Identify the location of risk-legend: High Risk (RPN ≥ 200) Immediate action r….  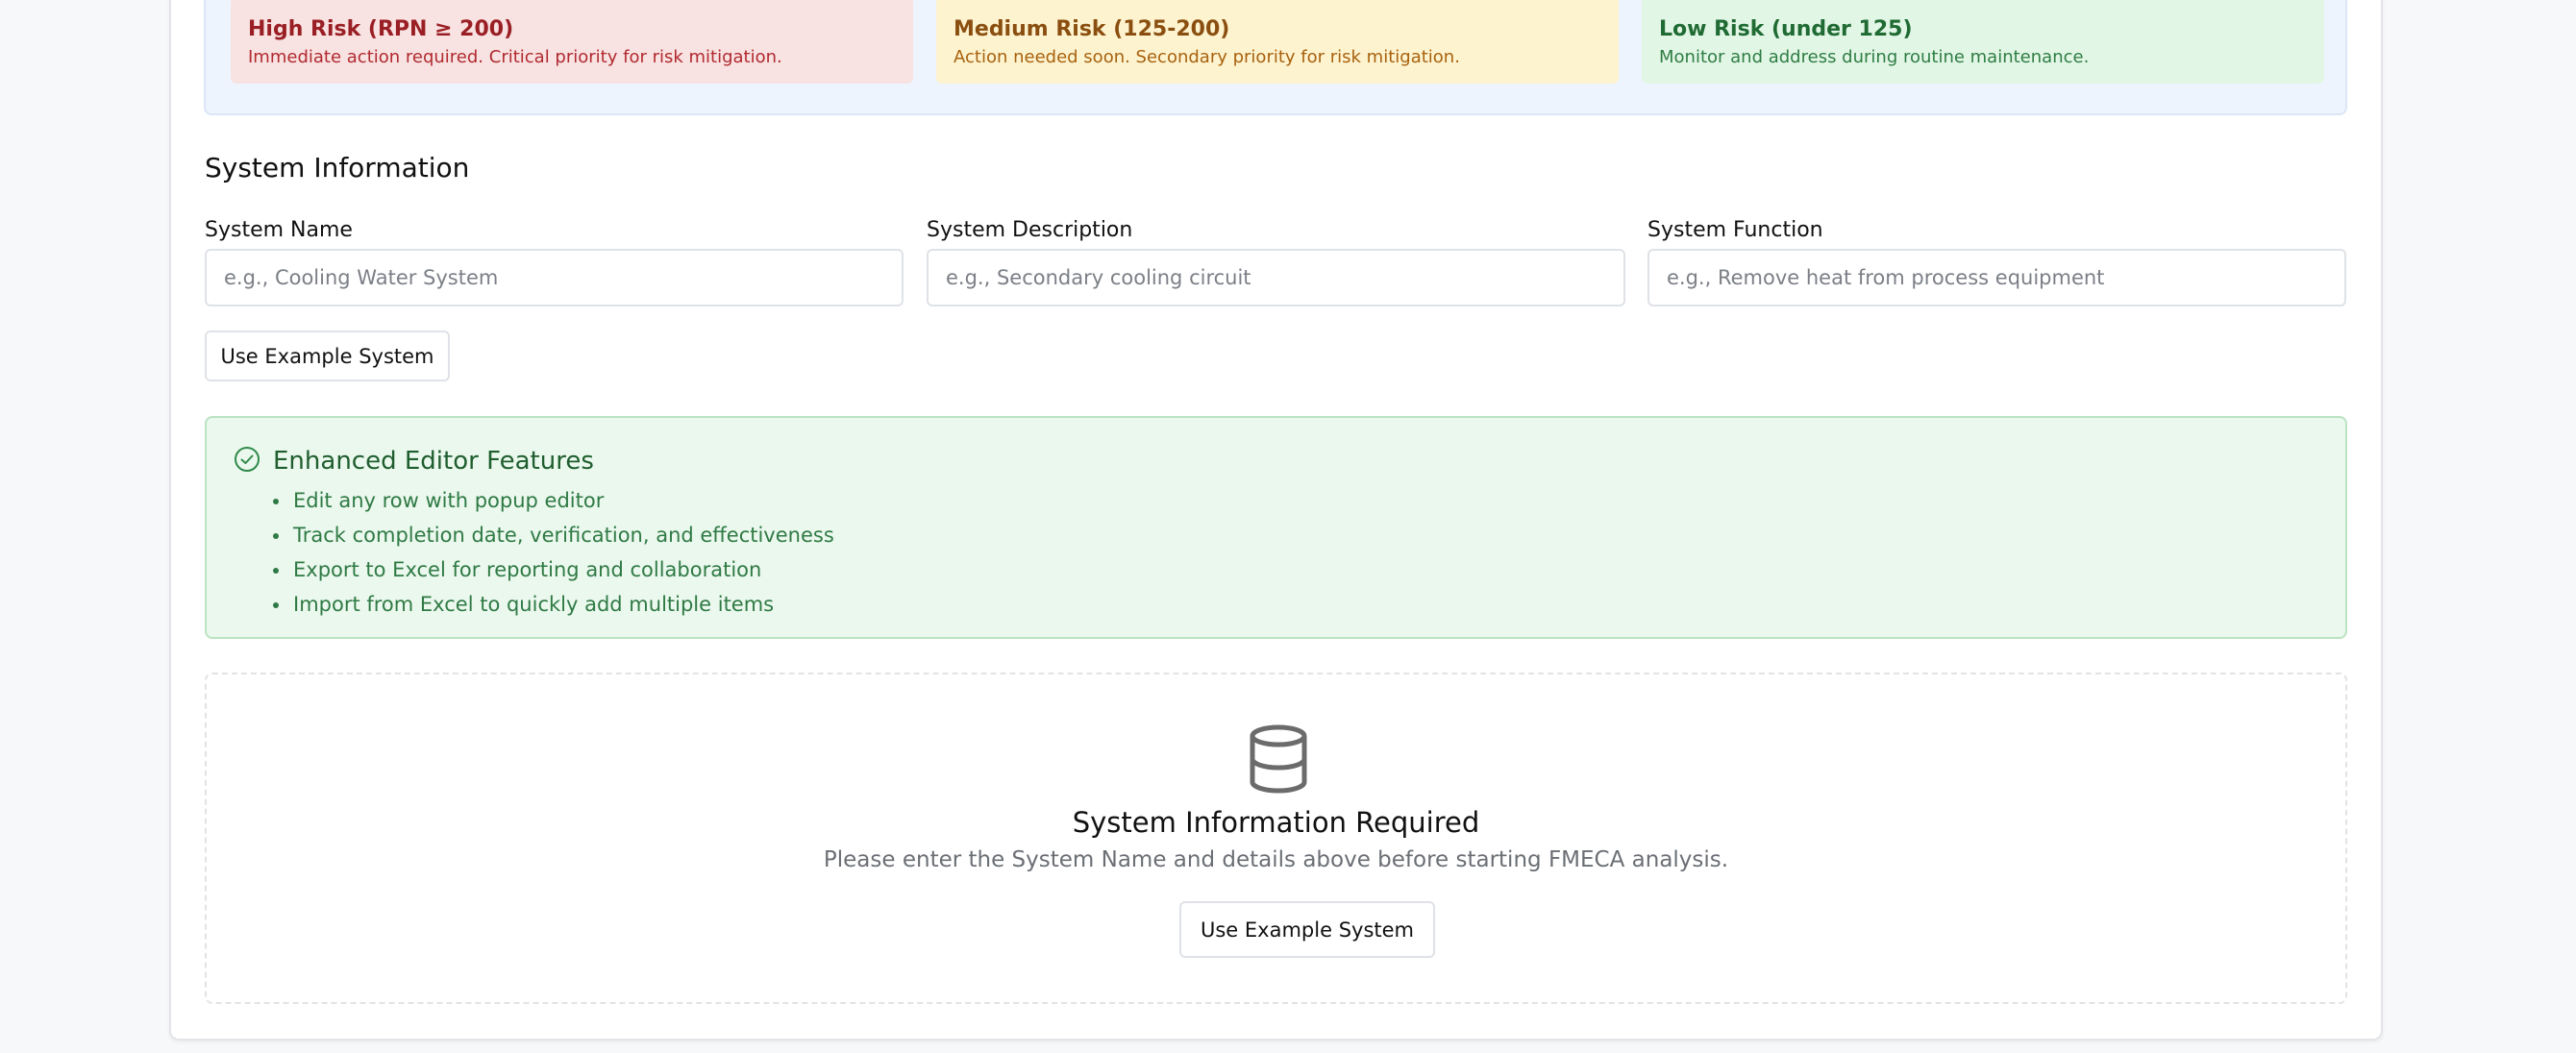
(1276, 58).